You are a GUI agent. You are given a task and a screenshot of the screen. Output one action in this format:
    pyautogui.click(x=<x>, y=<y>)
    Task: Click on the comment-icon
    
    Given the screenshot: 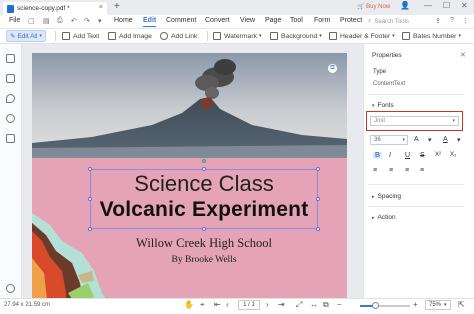 What is the action you would take?
    pyautogui.click(x=10, y=98)
    